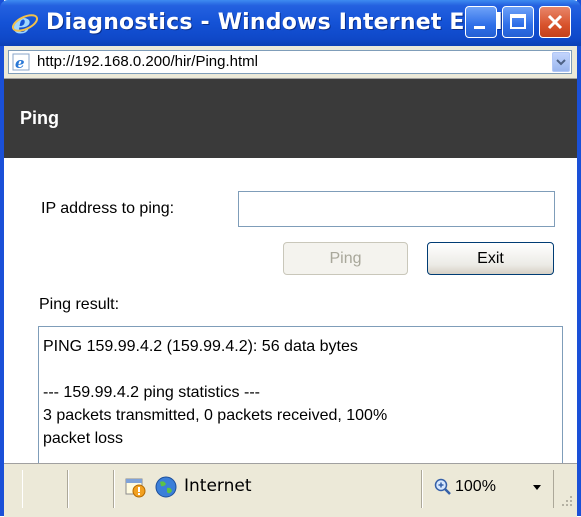 The width and height of the screenshot is (581, 517). I want to click on zoom-icon, so click(443, 487).